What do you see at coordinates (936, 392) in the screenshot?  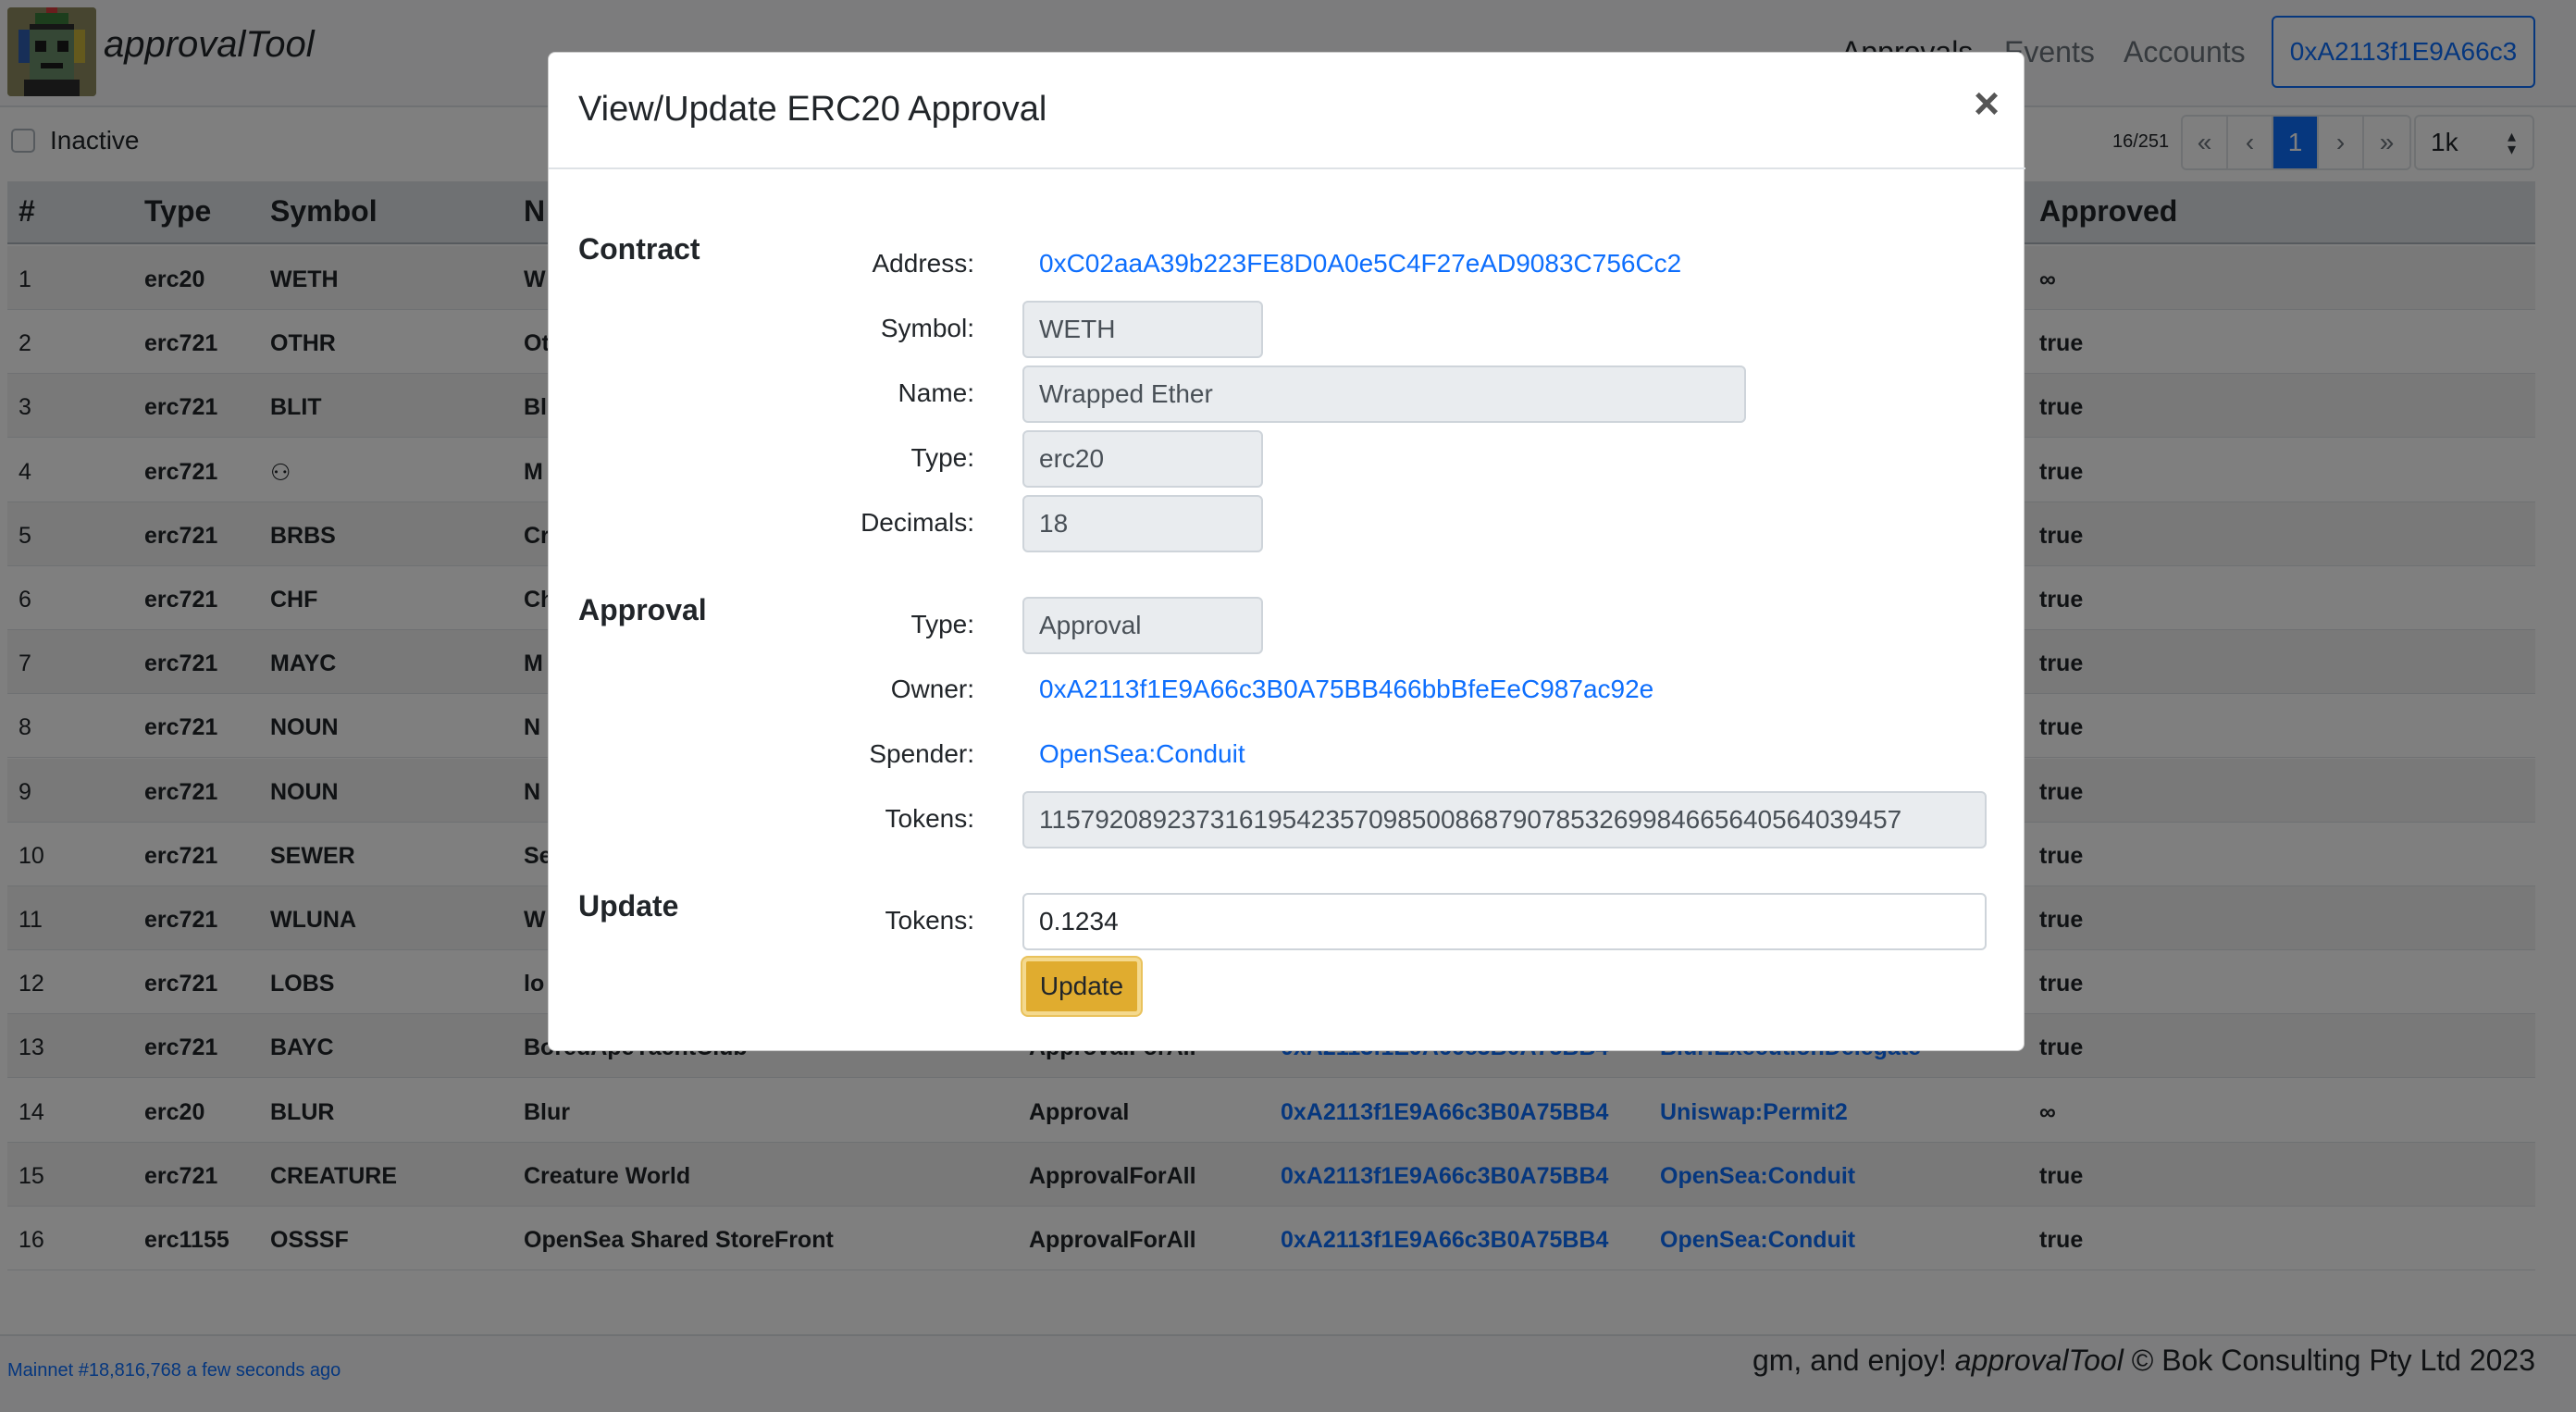 I see `name-label: Name:` at bounding box center [936, 392].